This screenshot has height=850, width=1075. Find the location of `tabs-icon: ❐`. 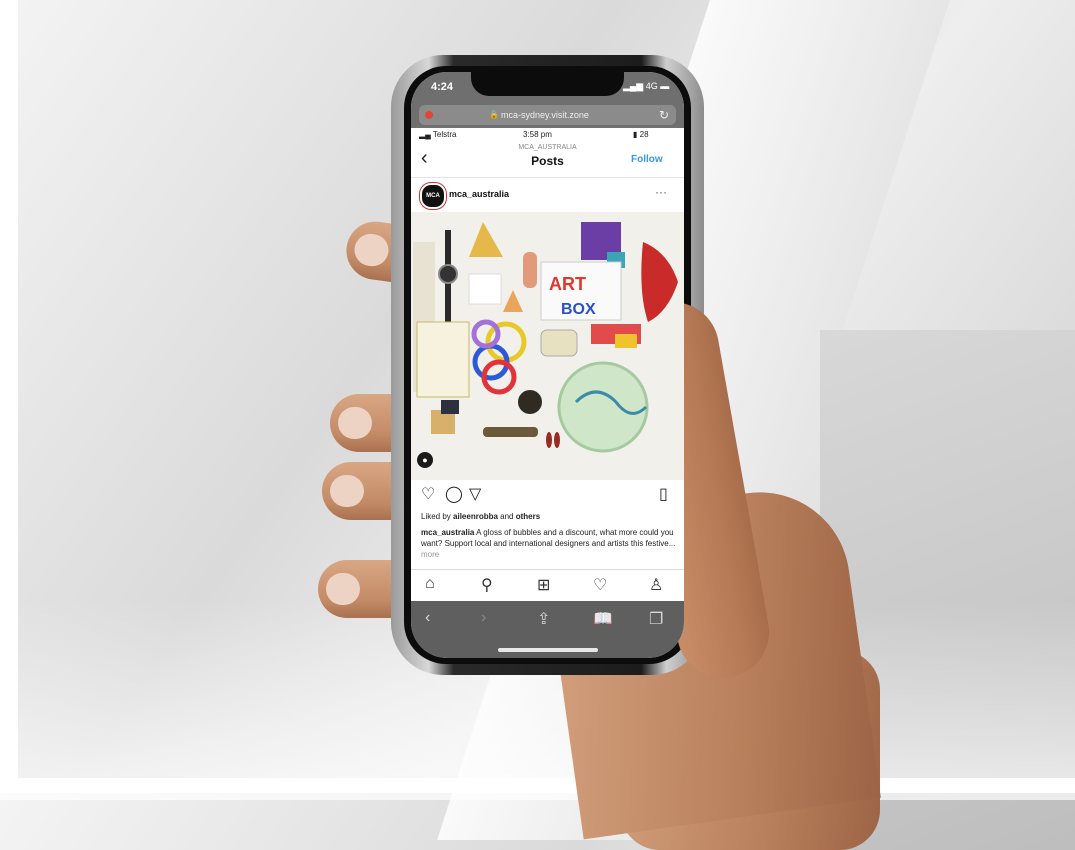

tabs-icon: ❐ is located at coordinates (656, 619).